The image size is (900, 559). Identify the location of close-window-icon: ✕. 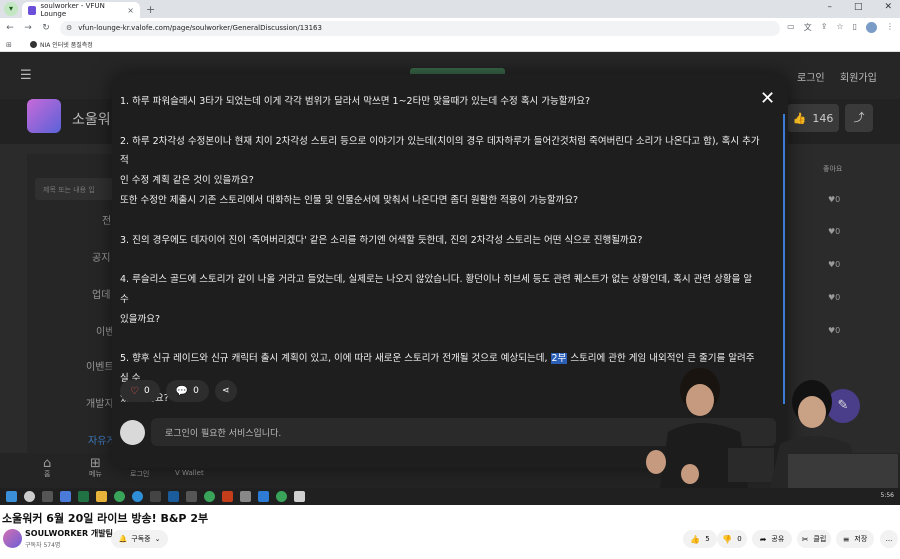
(888, 7).